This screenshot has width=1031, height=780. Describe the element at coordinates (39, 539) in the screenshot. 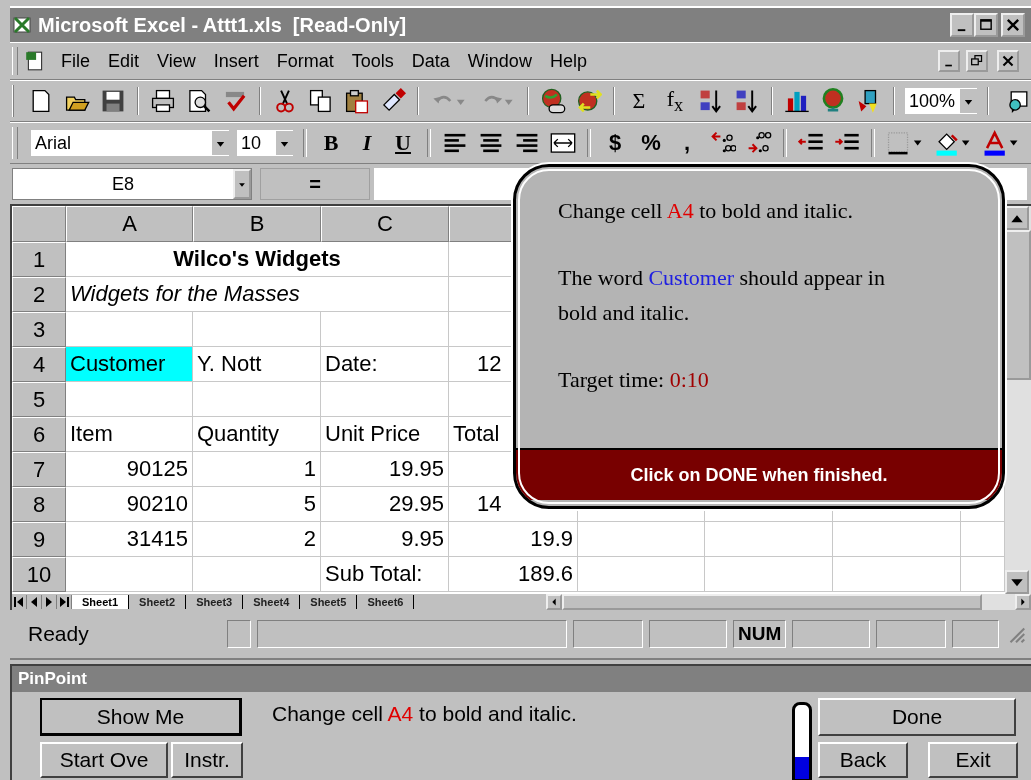

I see `row-header: 9` at that location.